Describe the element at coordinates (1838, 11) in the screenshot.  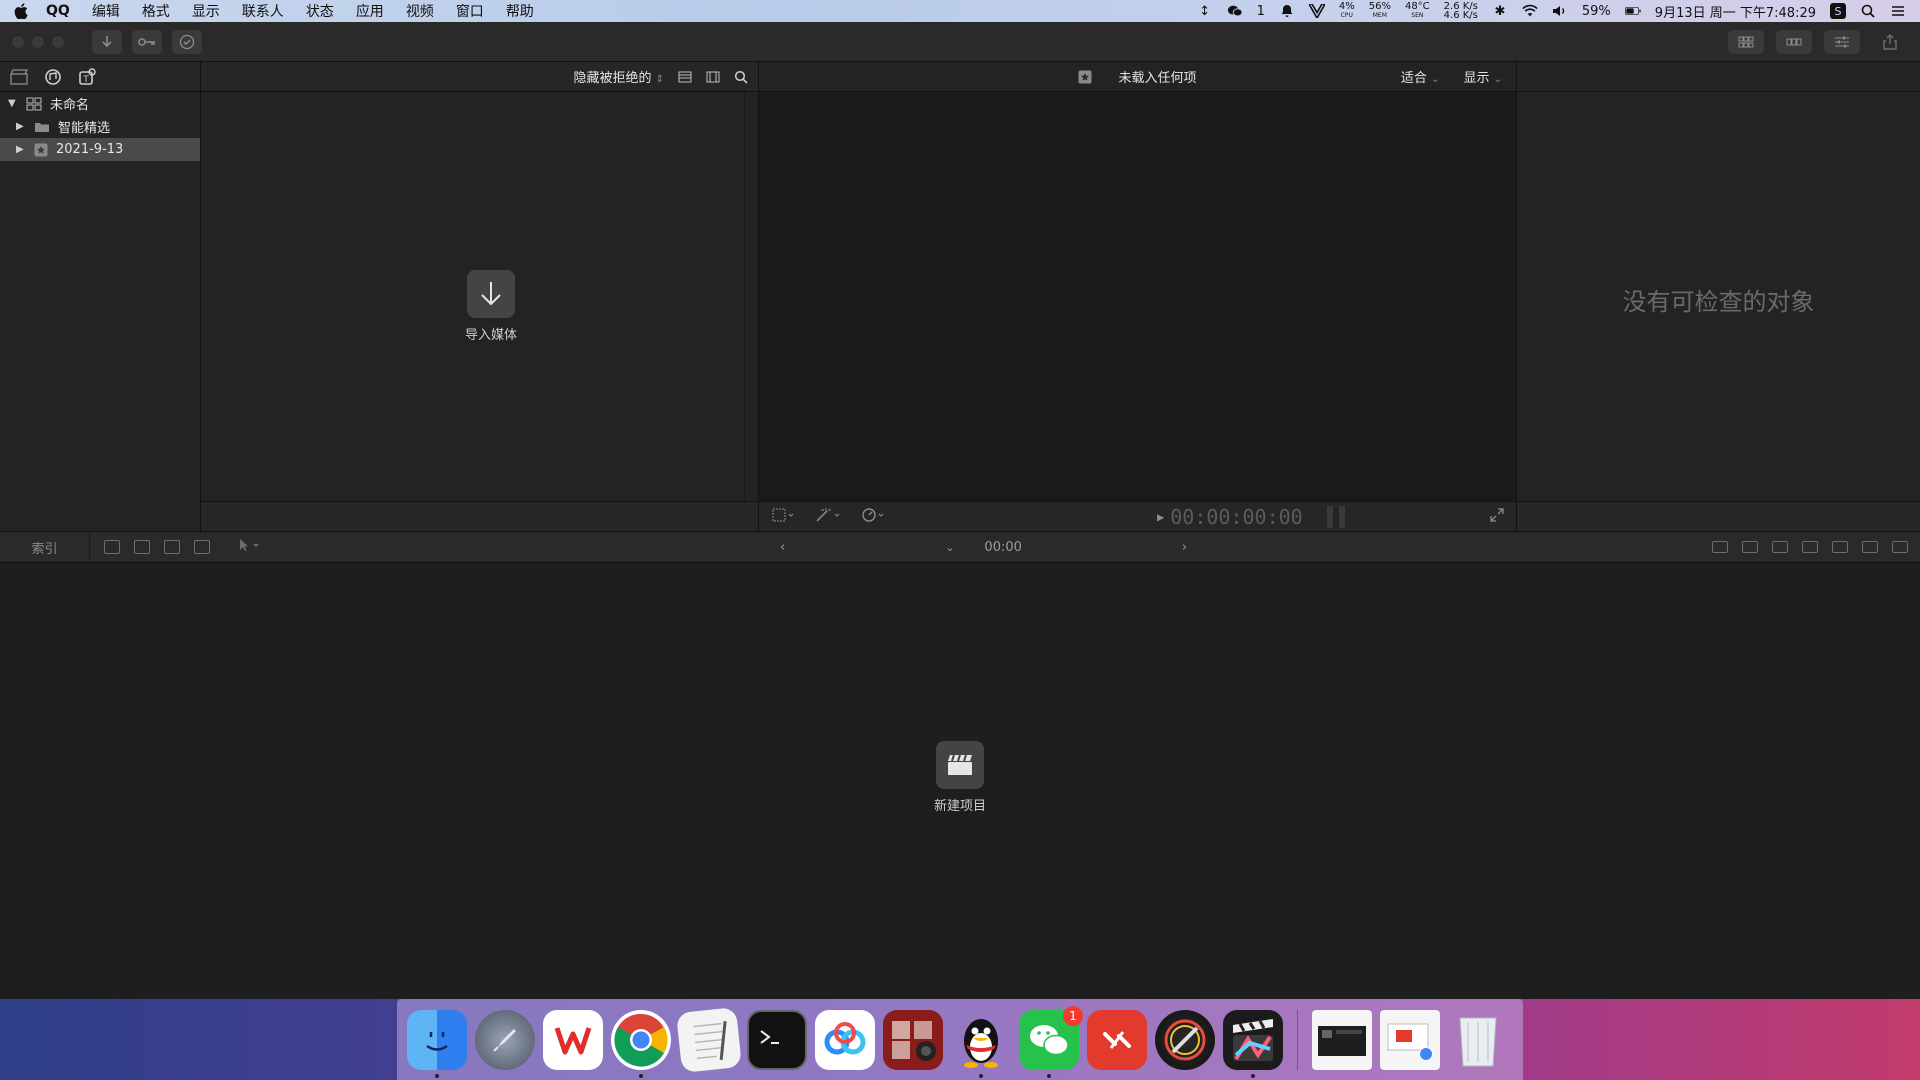
I see `app-s-icon: S` at that location.